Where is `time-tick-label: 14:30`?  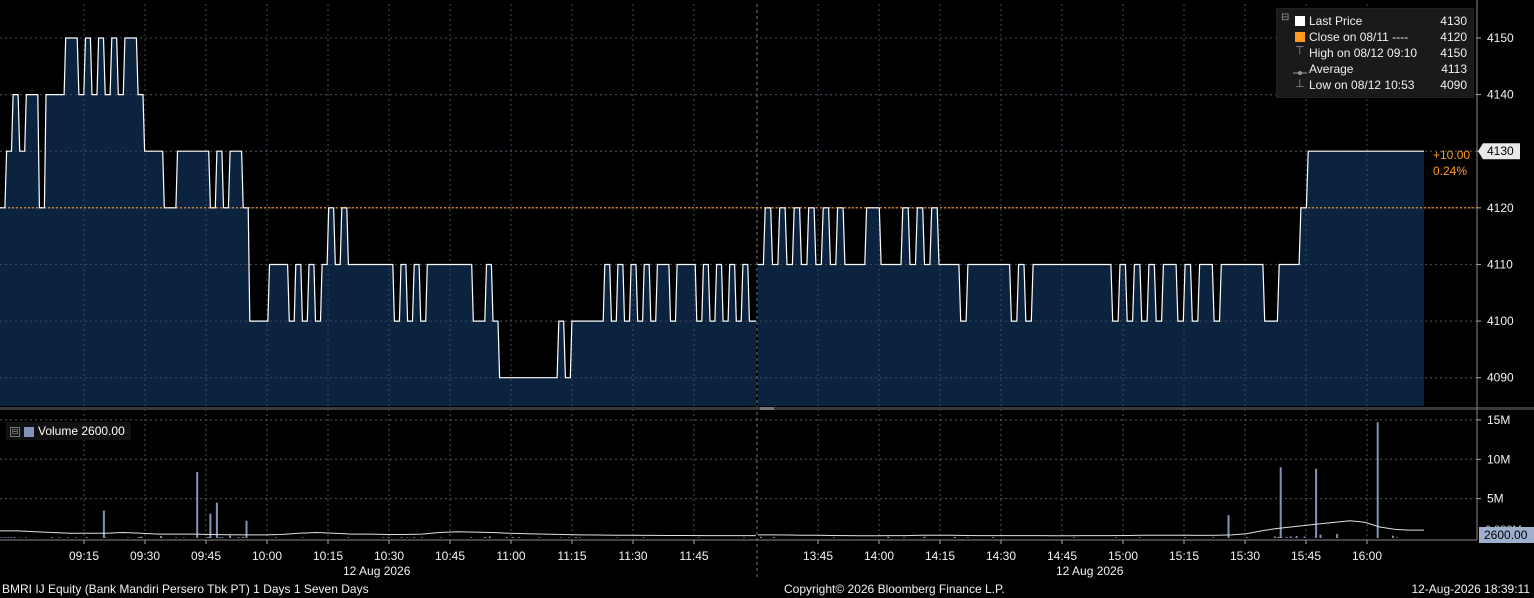
time-tick-label: 14:30 is located at coordinates (1001, 556).